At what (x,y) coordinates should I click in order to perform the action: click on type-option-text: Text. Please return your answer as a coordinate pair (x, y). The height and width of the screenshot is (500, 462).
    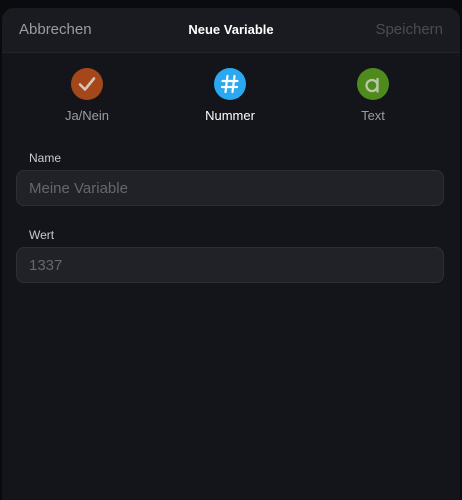
    Looking at the image, I should click on (373, 95).